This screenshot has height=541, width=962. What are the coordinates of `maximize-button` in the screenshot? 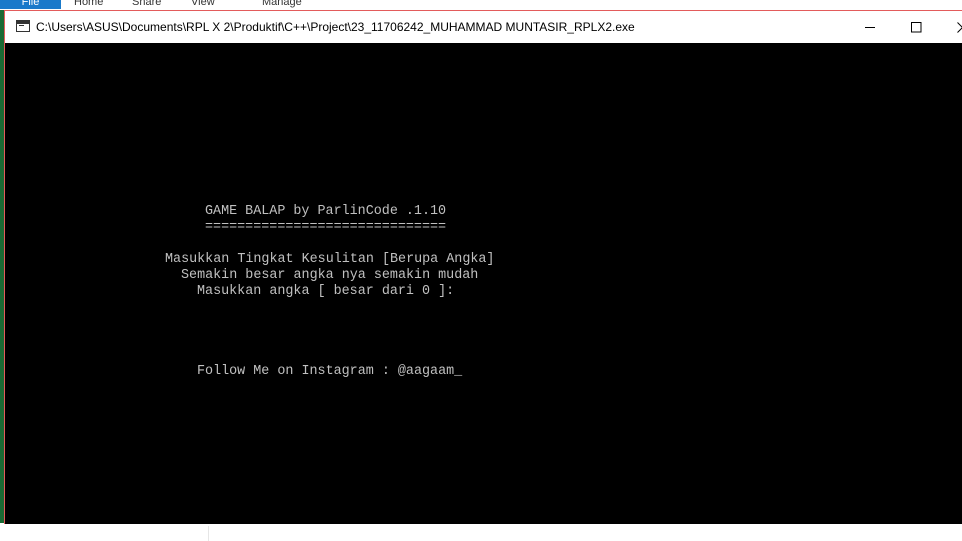 It's located at (916, 27).